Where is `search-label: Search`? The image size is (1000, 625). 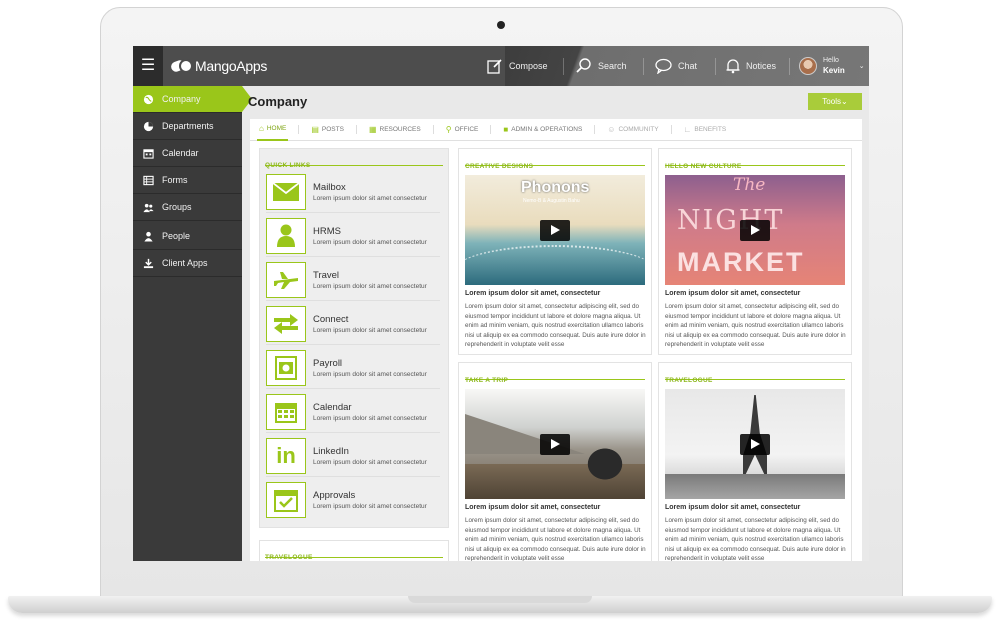 search-label: Search is located at coordinates (612, 66).